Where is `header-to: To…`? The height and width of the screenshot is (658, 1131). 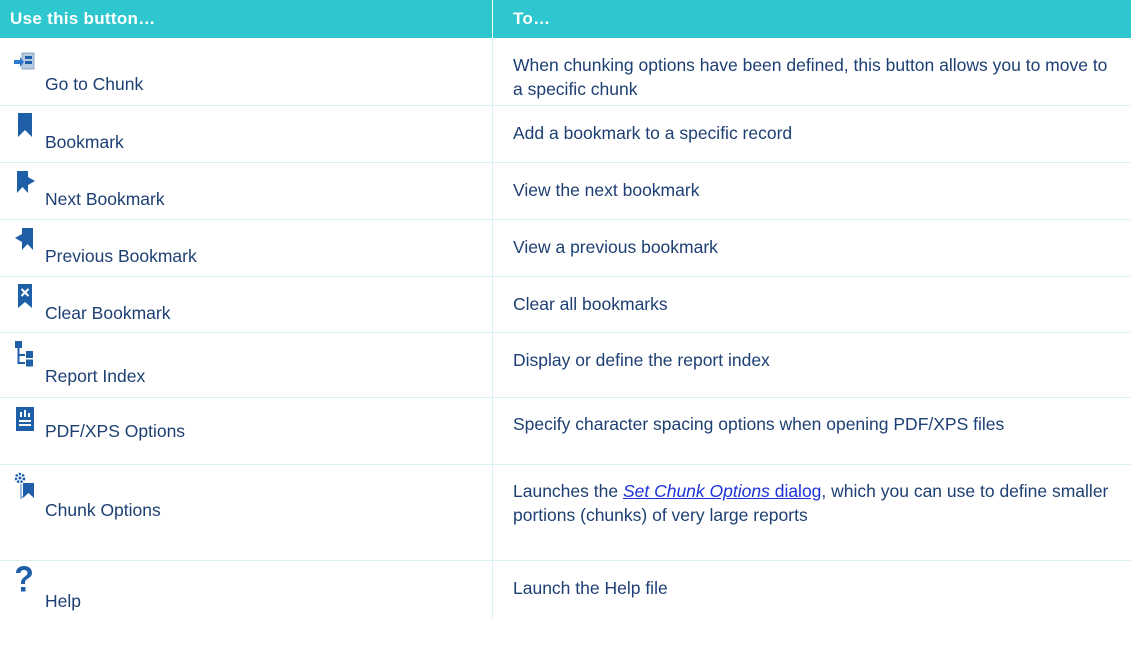
header-to: To… is located at coordinates (532, 18).